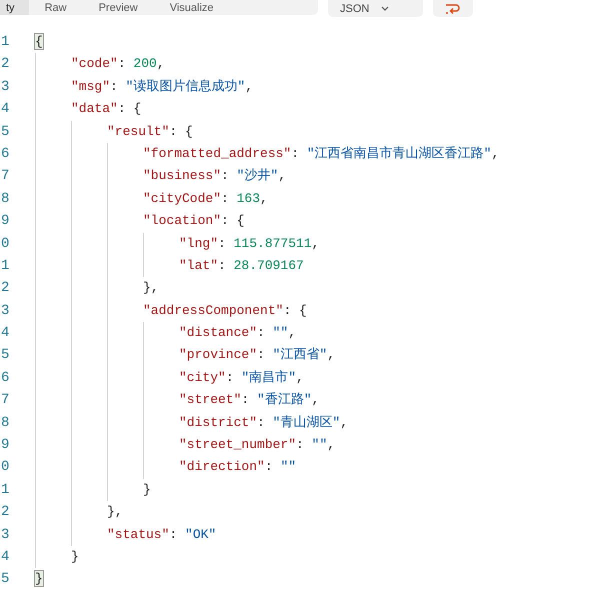  What do you see at coordinates (249, 243) in the screenshot?
I see `code-line: "lng": 115.877511,` at bounding box center [249, 243].